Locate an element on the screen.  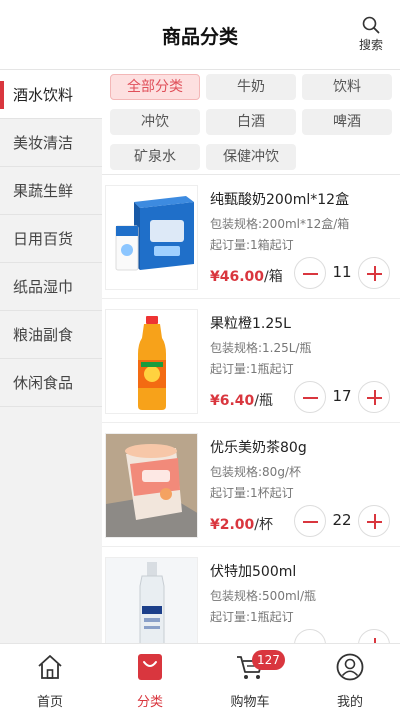
chip-all: 全部分类 is located at coordinates (155, 87).